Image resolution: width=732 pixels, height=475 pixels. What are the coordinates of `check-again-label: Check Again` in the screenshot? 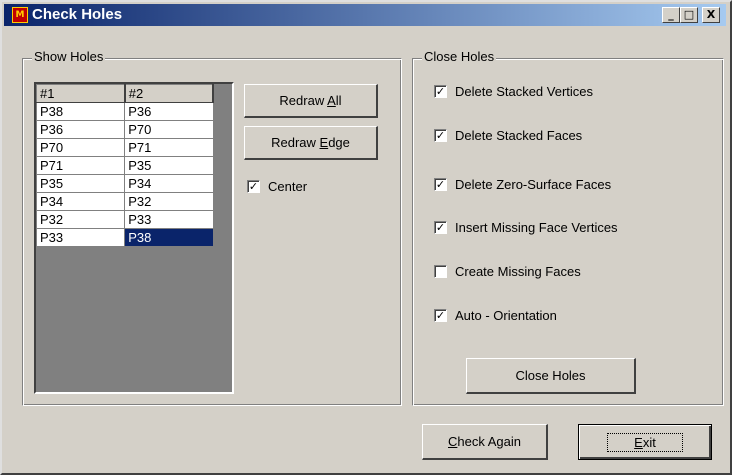 It's located at (484, 441).